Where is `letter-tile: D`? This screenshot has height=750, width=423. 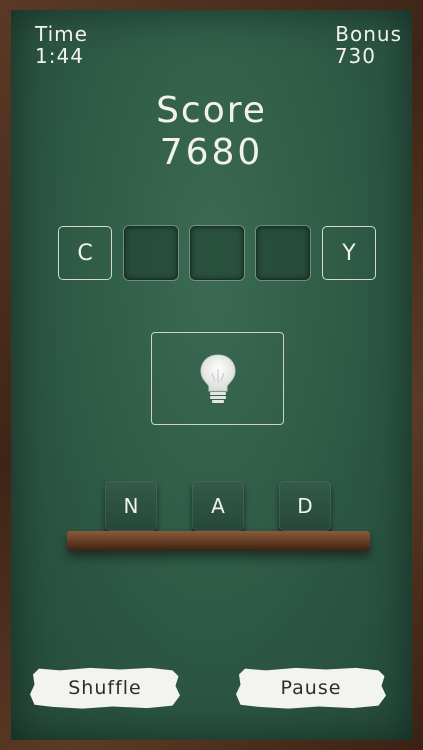
letter-tile: D is located at coordinates (305, 506).